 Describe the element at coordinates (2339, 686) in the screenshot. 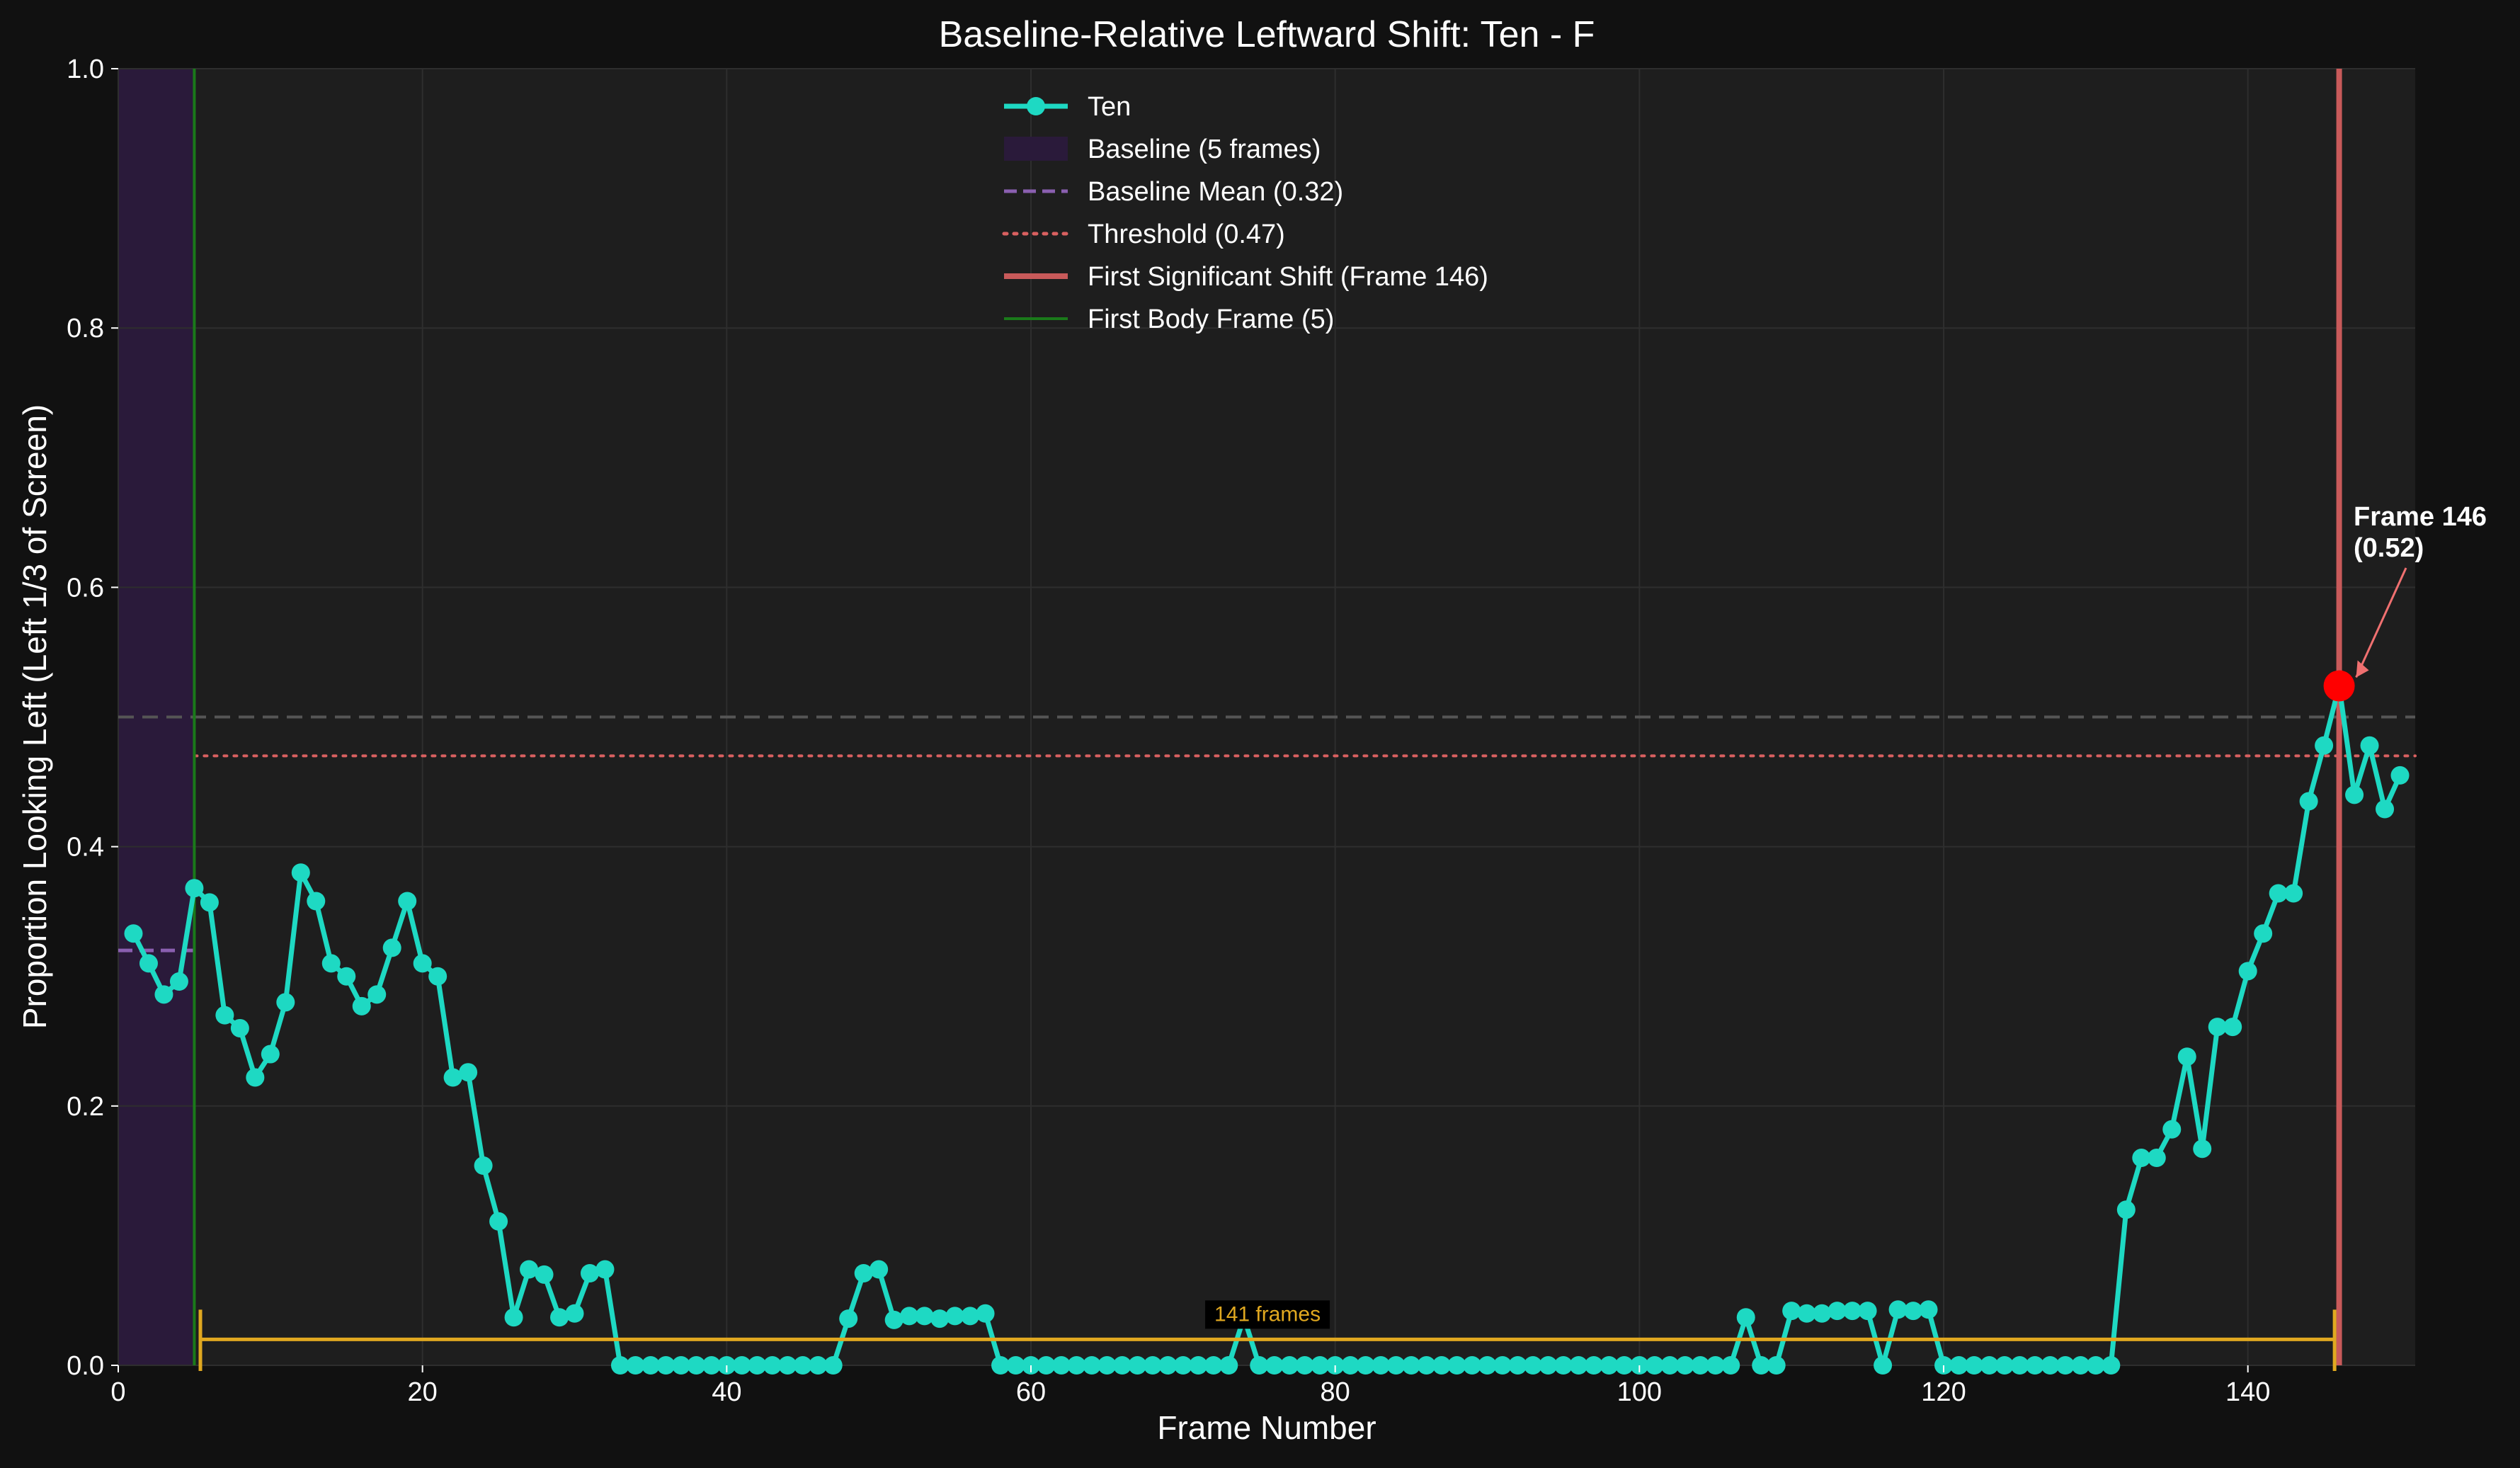

I see `first-shift-marker` at that location.